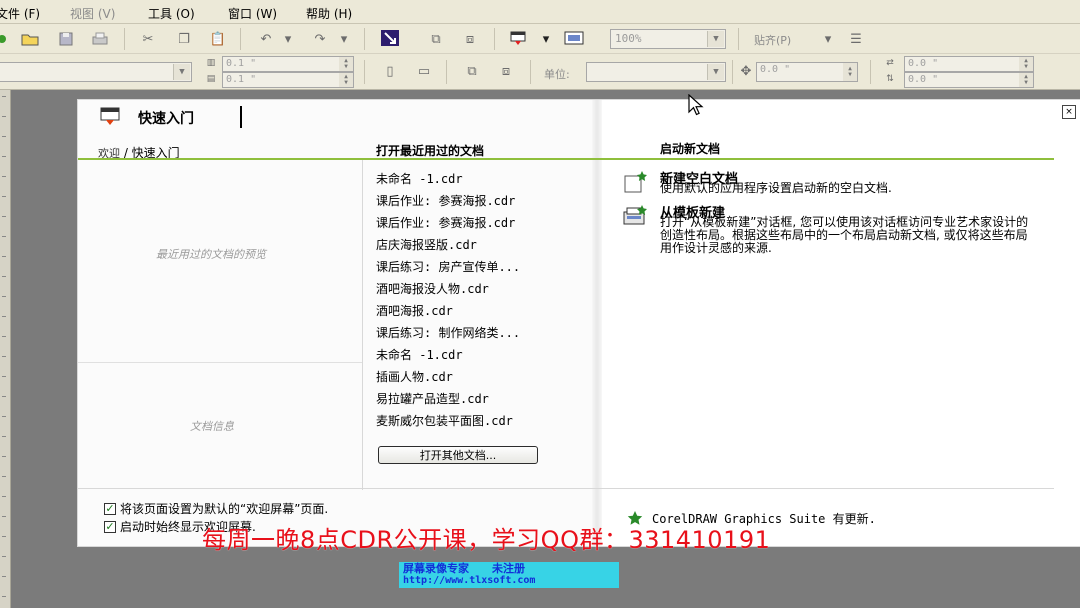  Describe the element at coordinates (390, 71) in the screenshot. I see `portrait-icon: ▯` at that location.